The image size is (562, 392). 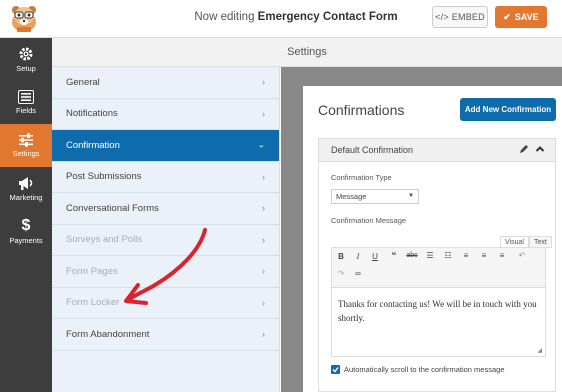 What do you see at coordinates (430, 255) in the screenshot?
I see `bulleted-list-icon: ☰` at bounding box center [430, 255].